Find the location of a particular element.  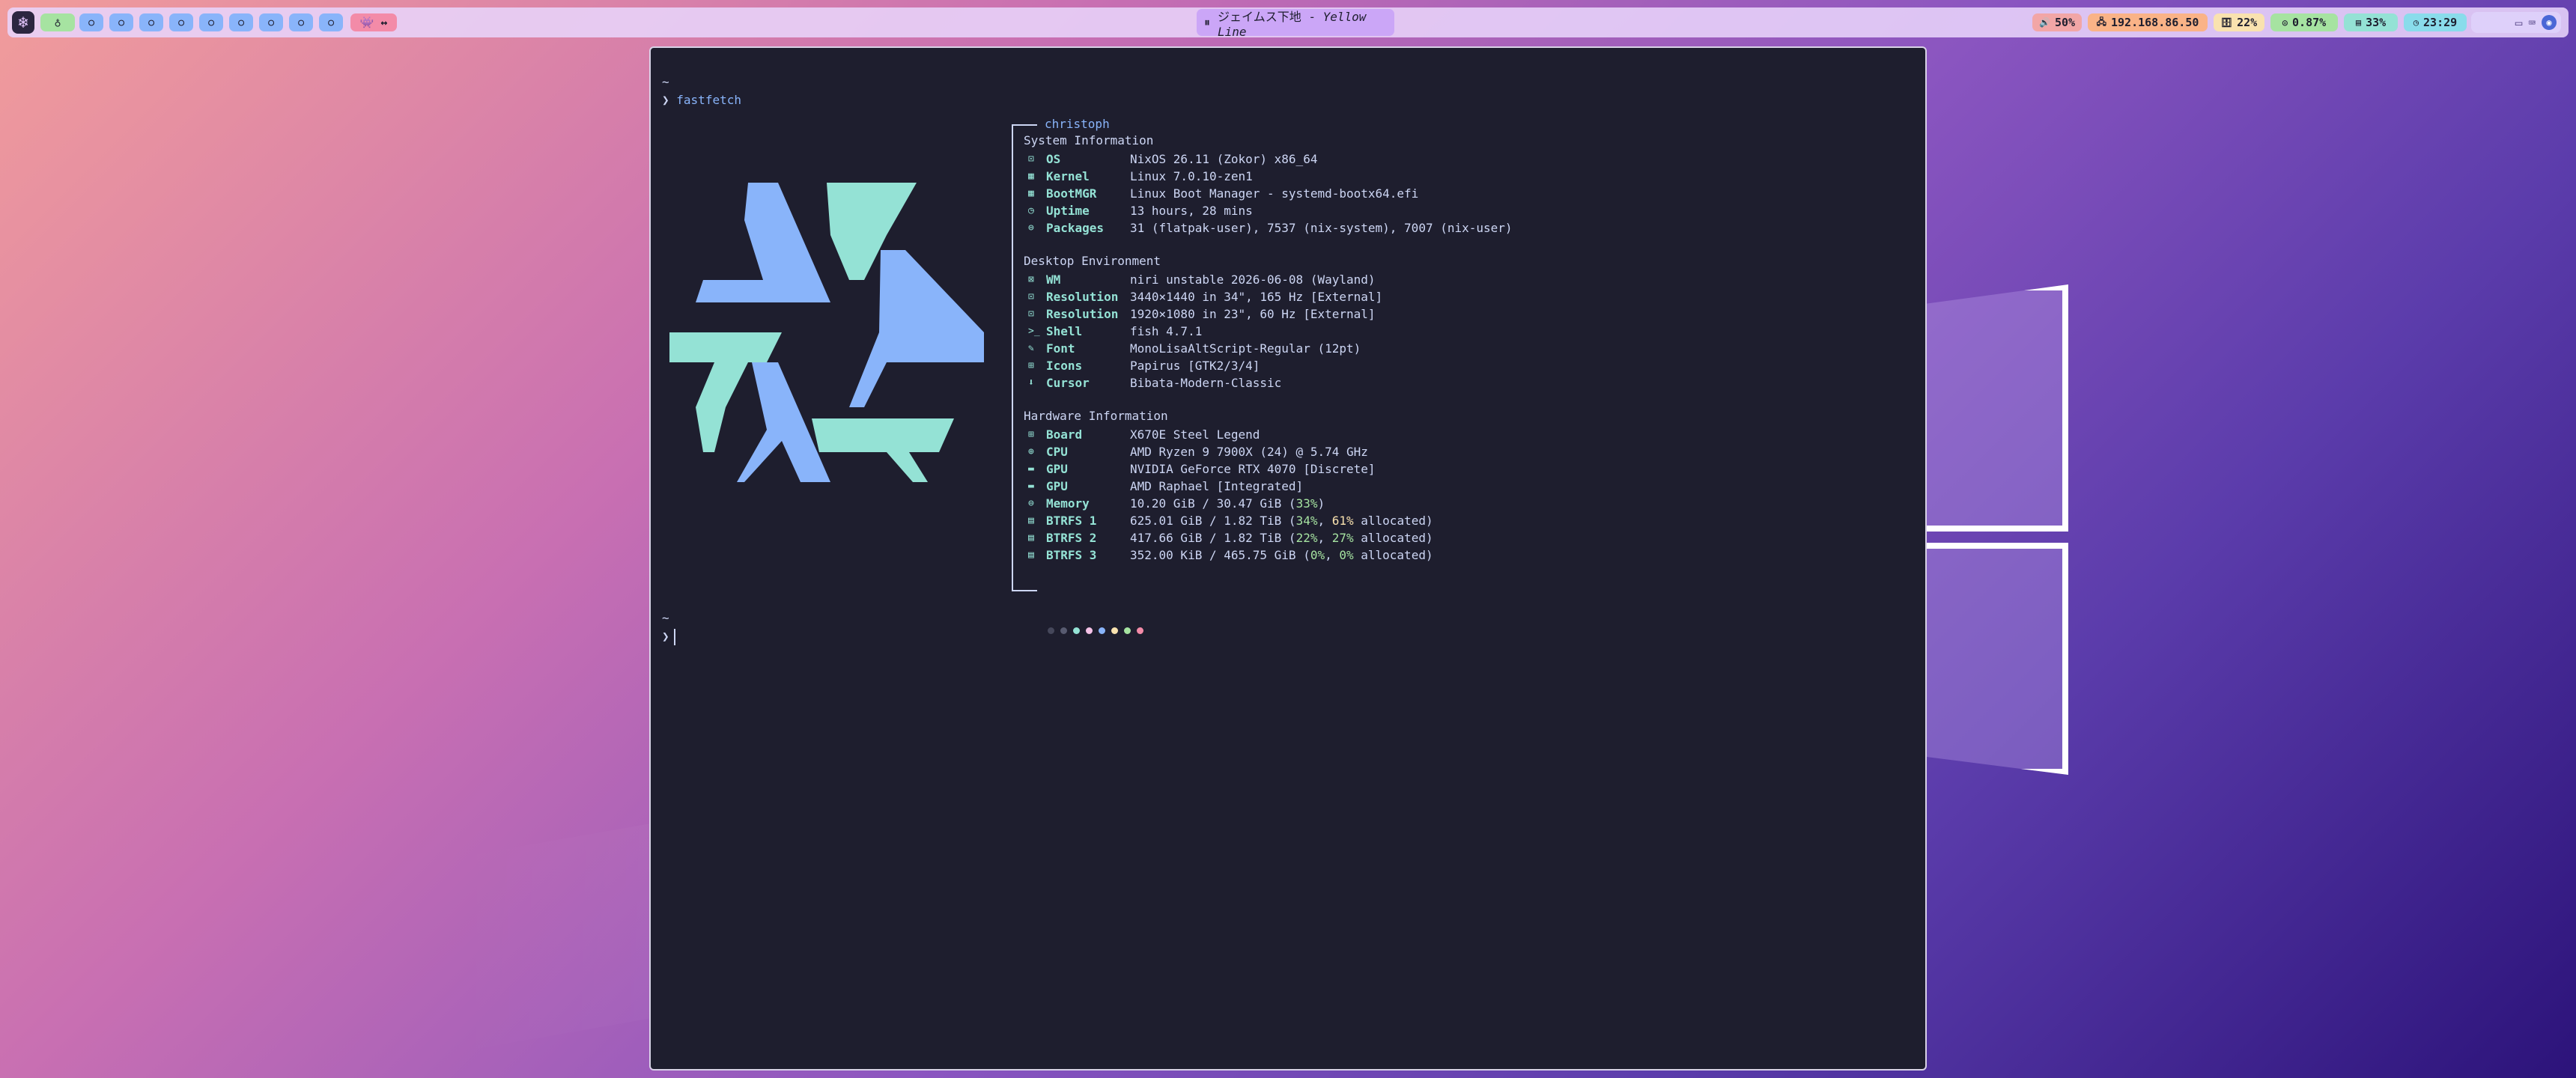

info-value-text: NVIDIA GeForce RTX 4070 [Discrete] is located at coordinates (1253, 469).